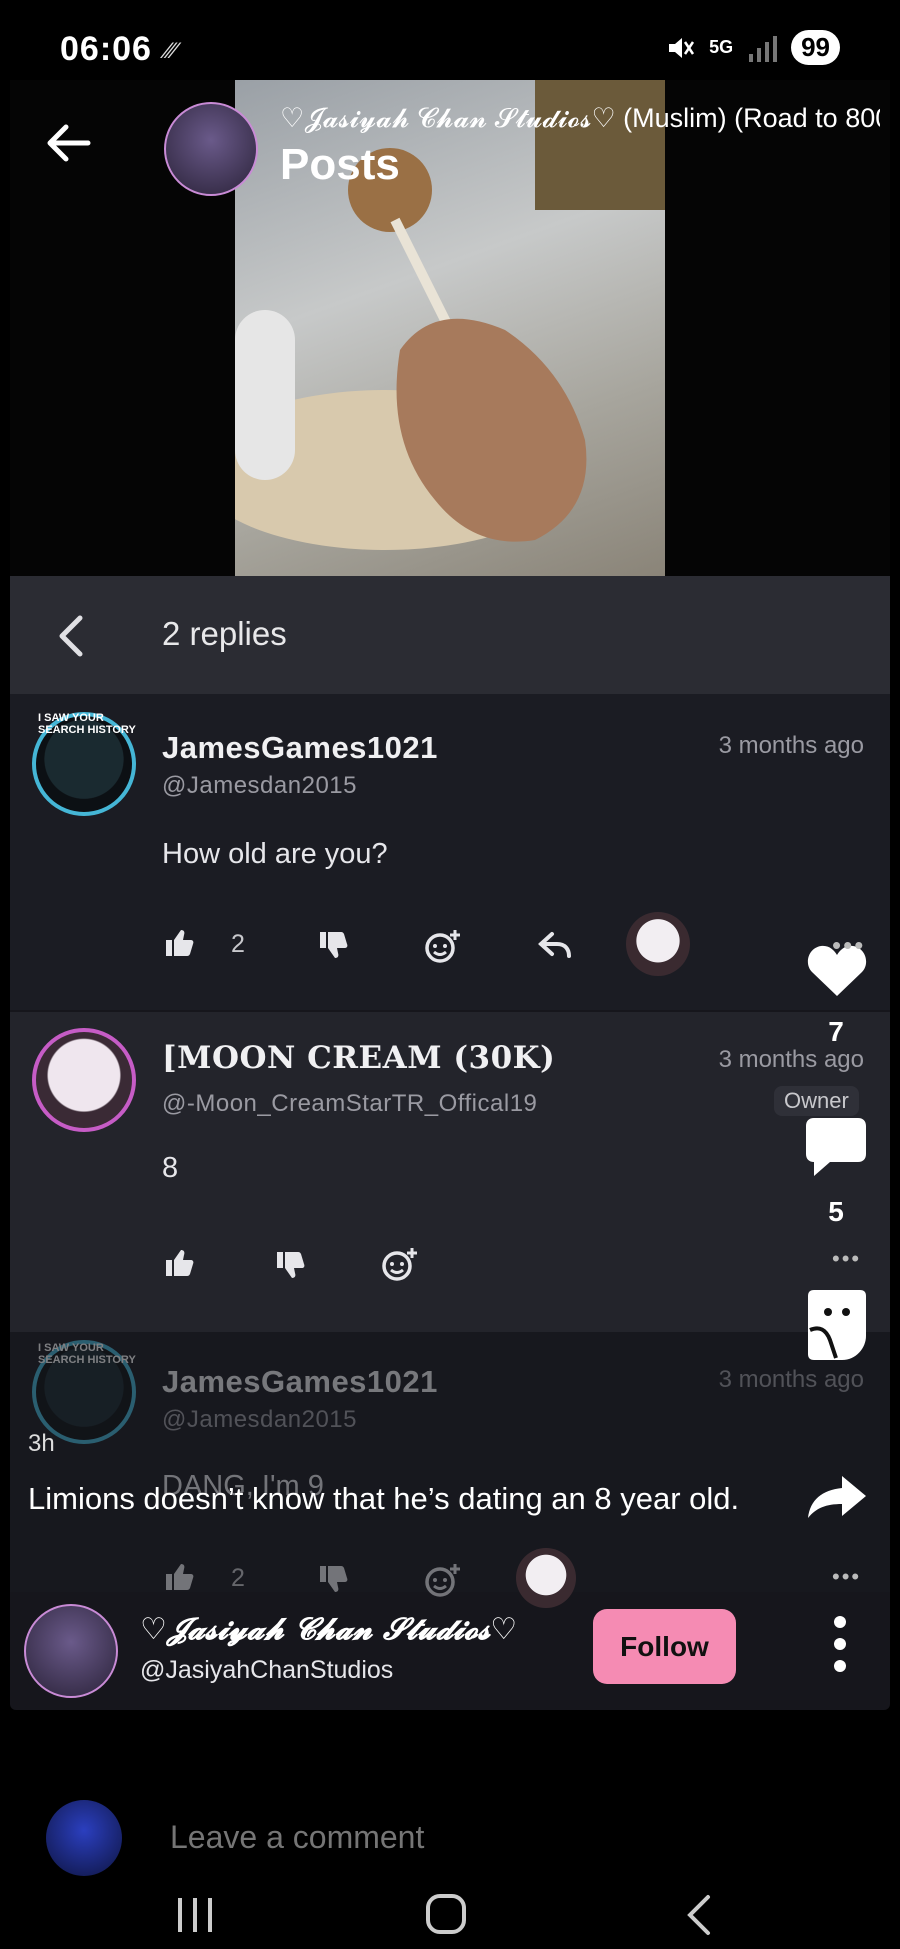 This screenshot has height=1949, width=900. What do you see at coordinates (815, 47) in the screenshot?
I see `battery-level: 99` at bounding box center [815, 47].